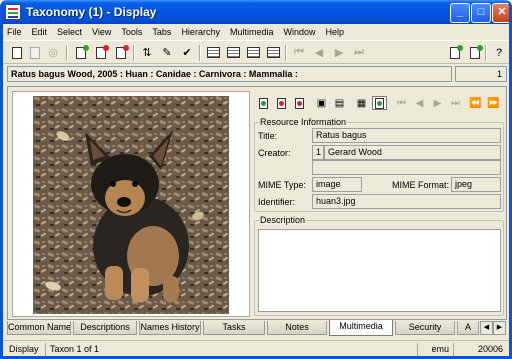 The width and height of the screenshot is (512, 359). What do you see at coordinates (234, 328) in the screenshot?
I see `tab-tasks: Tasks` at bounding box center [234, 328].